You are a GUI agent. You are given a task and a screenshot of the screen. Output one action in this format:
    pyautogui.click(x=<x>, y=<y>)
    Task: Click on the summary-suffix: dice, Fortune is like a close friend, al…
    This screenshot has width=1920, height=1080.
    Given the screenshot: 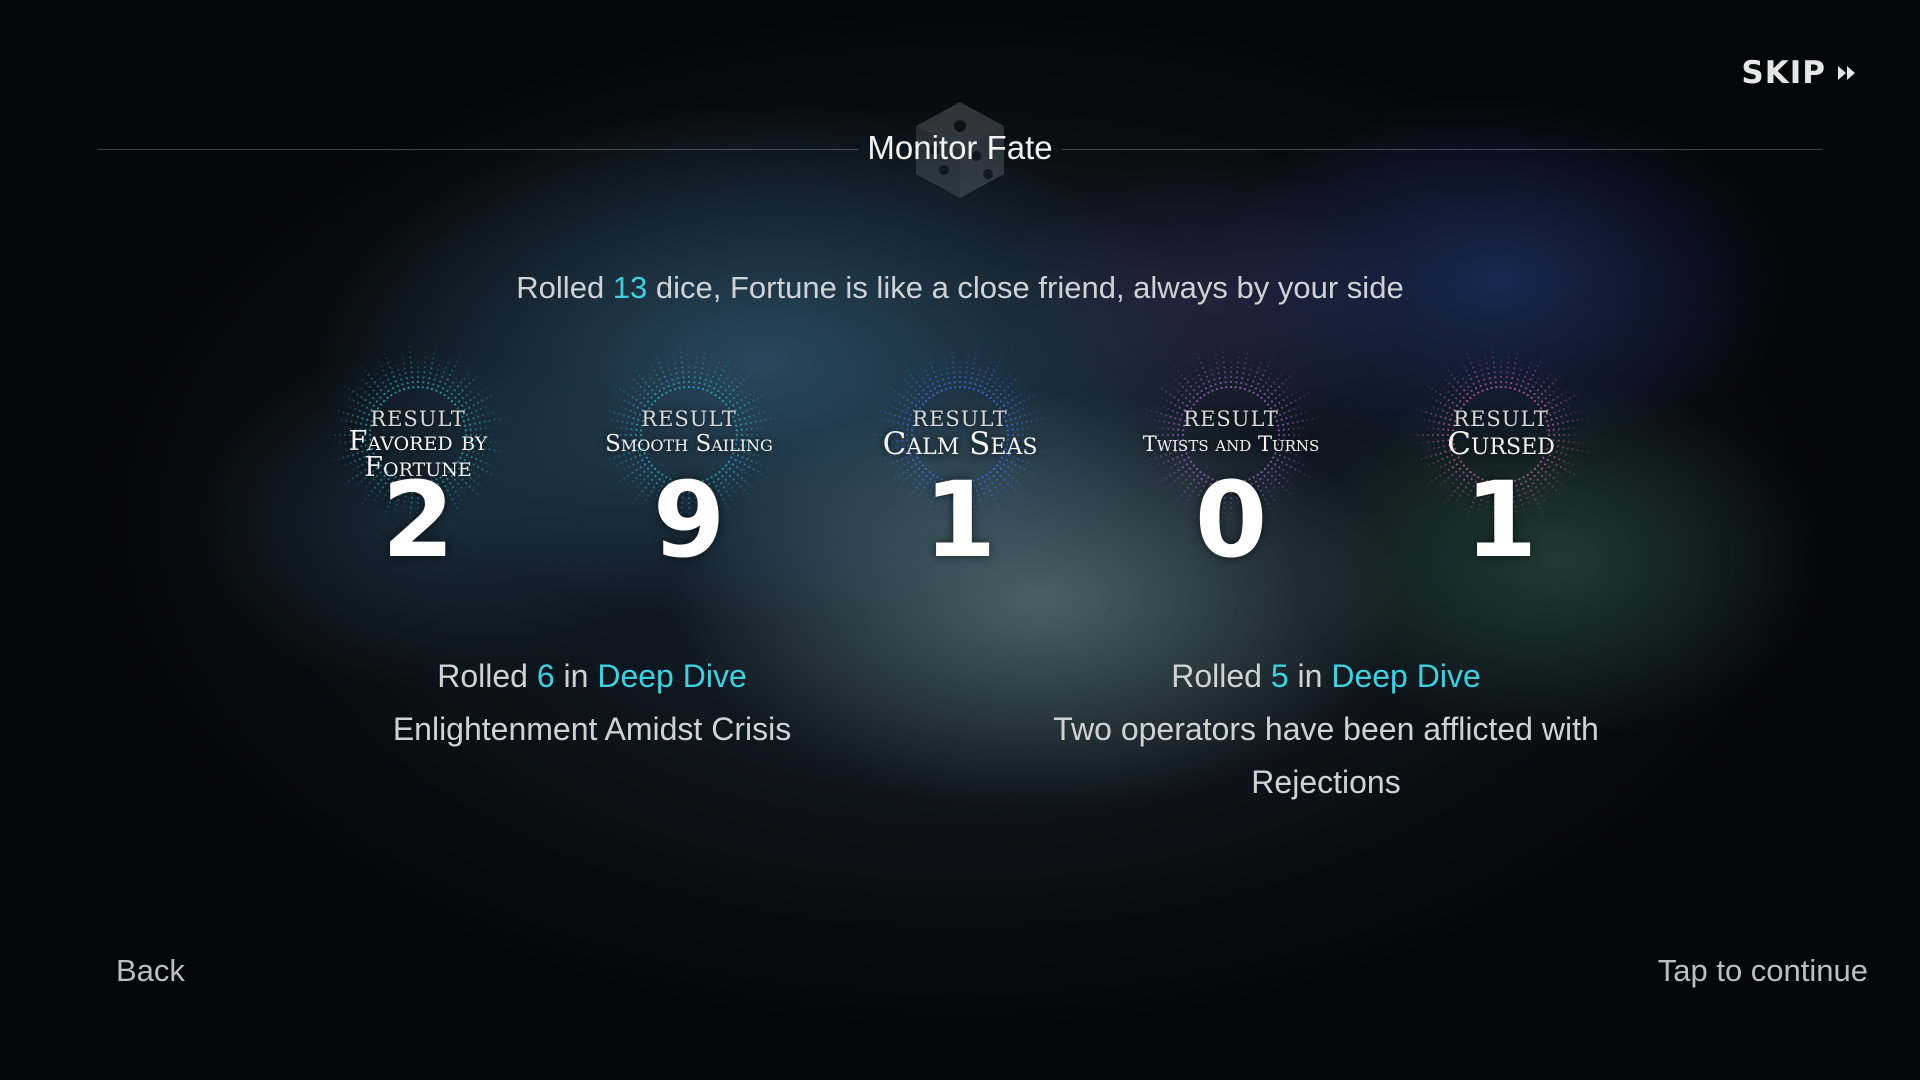 What is the action you would take?
    pyautogui.click(x=1025, y=287)
    